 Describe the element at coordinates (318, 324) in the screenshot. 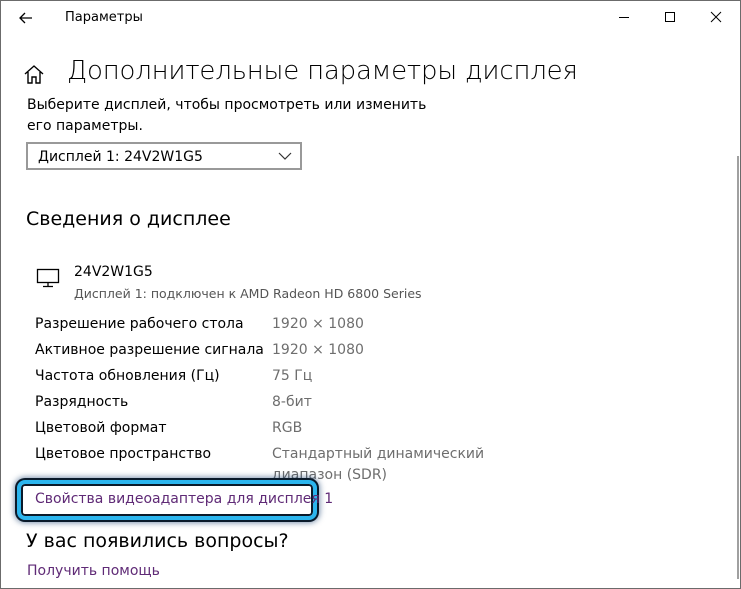

I see `prop-value-desktop-resolution: 1920 × 1080` at that location.